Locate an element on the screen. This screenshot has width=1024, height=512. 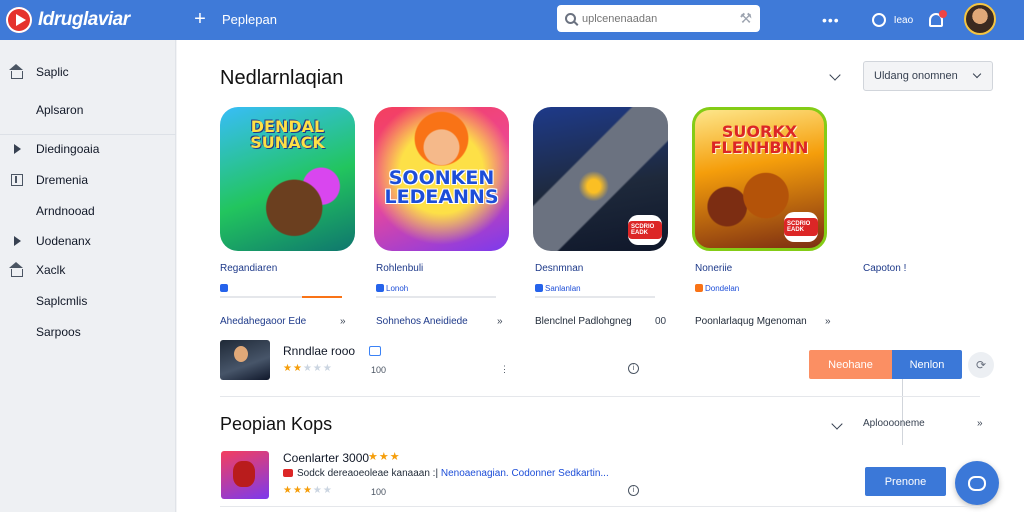
card-name: Noneriie is located at coordinates (713, 268).